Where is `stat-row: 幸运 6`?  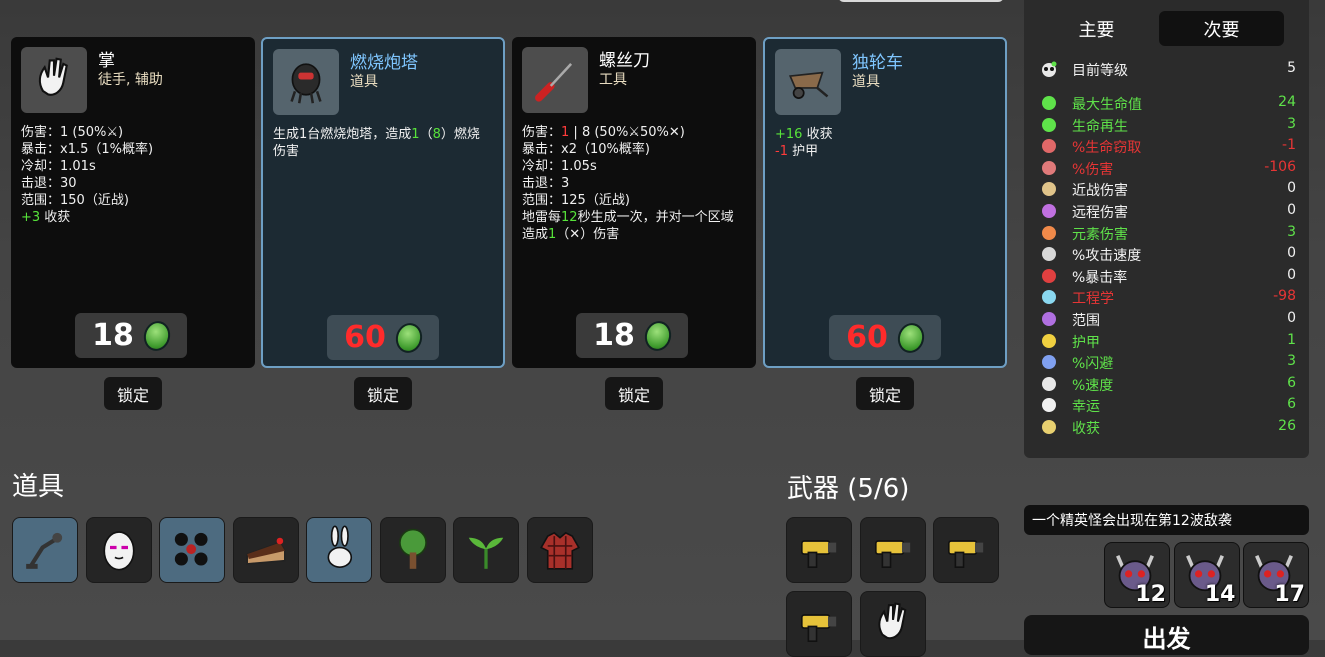 stat-row: 幸运 6 is located at coordinates (1167, 405).